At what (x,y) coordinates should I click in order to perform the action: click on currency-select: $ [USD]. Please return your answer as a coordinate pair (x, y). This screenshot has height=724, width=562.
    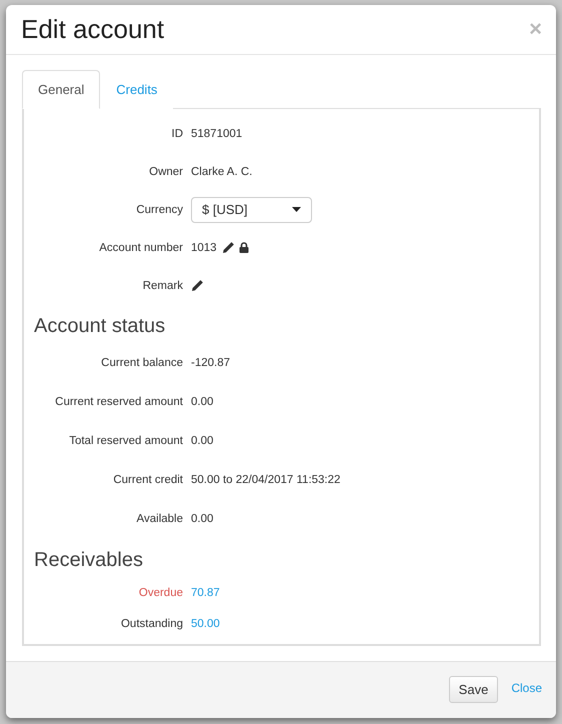
    Looking at the image, I should click on (251, 209).